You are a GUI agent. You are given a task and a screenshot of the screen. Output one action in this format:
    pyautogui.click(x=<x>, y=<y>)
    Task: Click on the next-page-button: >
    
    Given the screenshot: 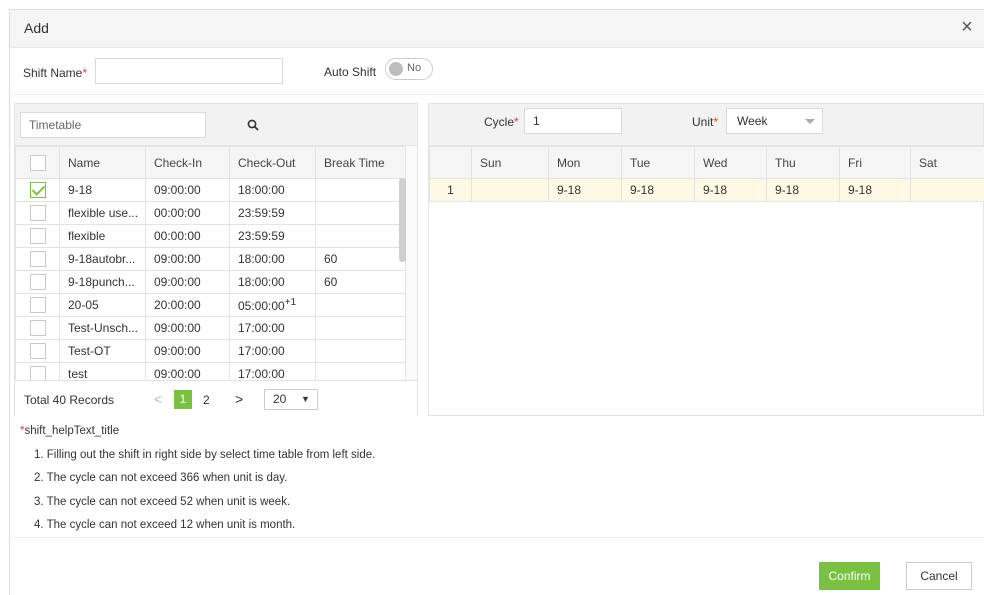 What is the action you would take?
    pyautogui.click(x=239, y=399)
    